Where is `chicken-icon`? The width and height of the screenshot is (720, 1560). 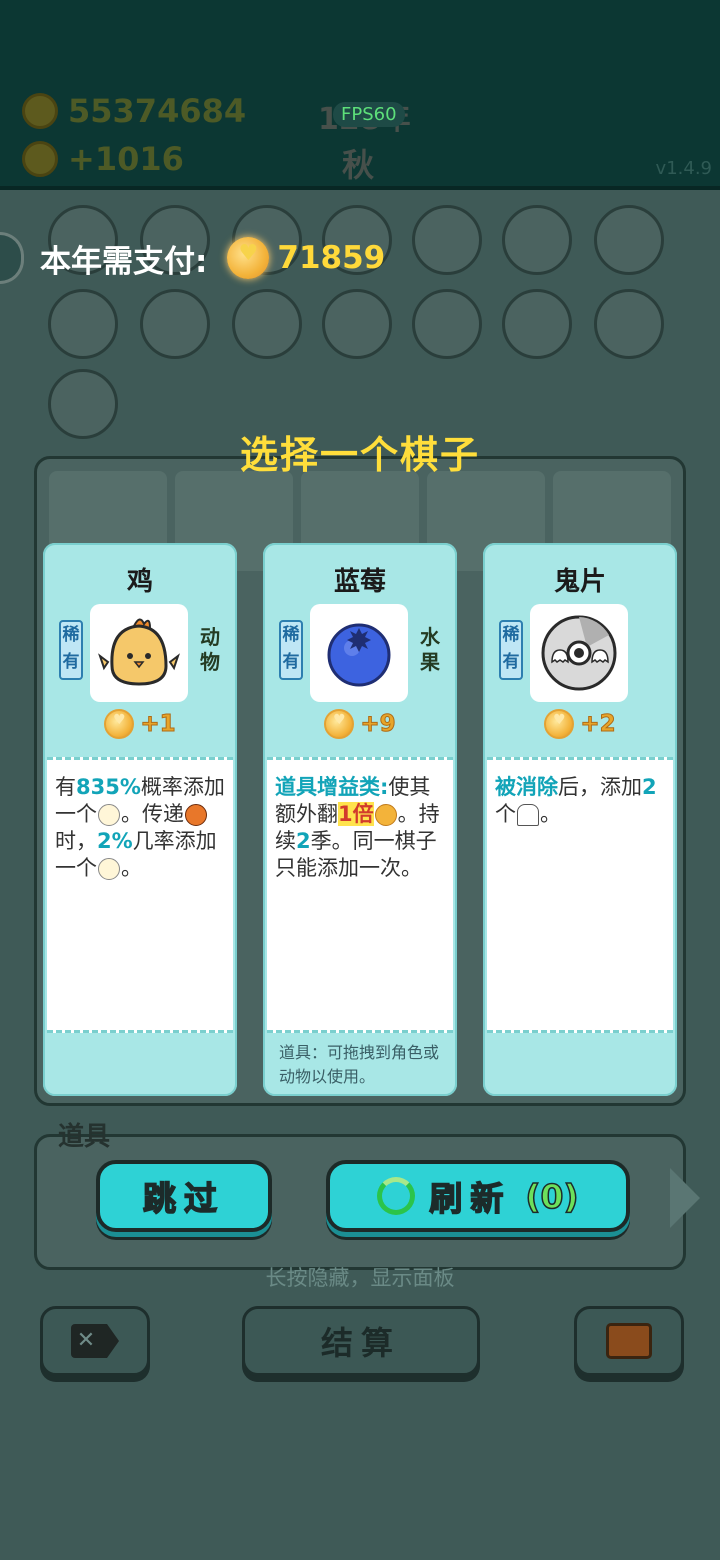 chicken-icon is located at coordinates (139, 652).